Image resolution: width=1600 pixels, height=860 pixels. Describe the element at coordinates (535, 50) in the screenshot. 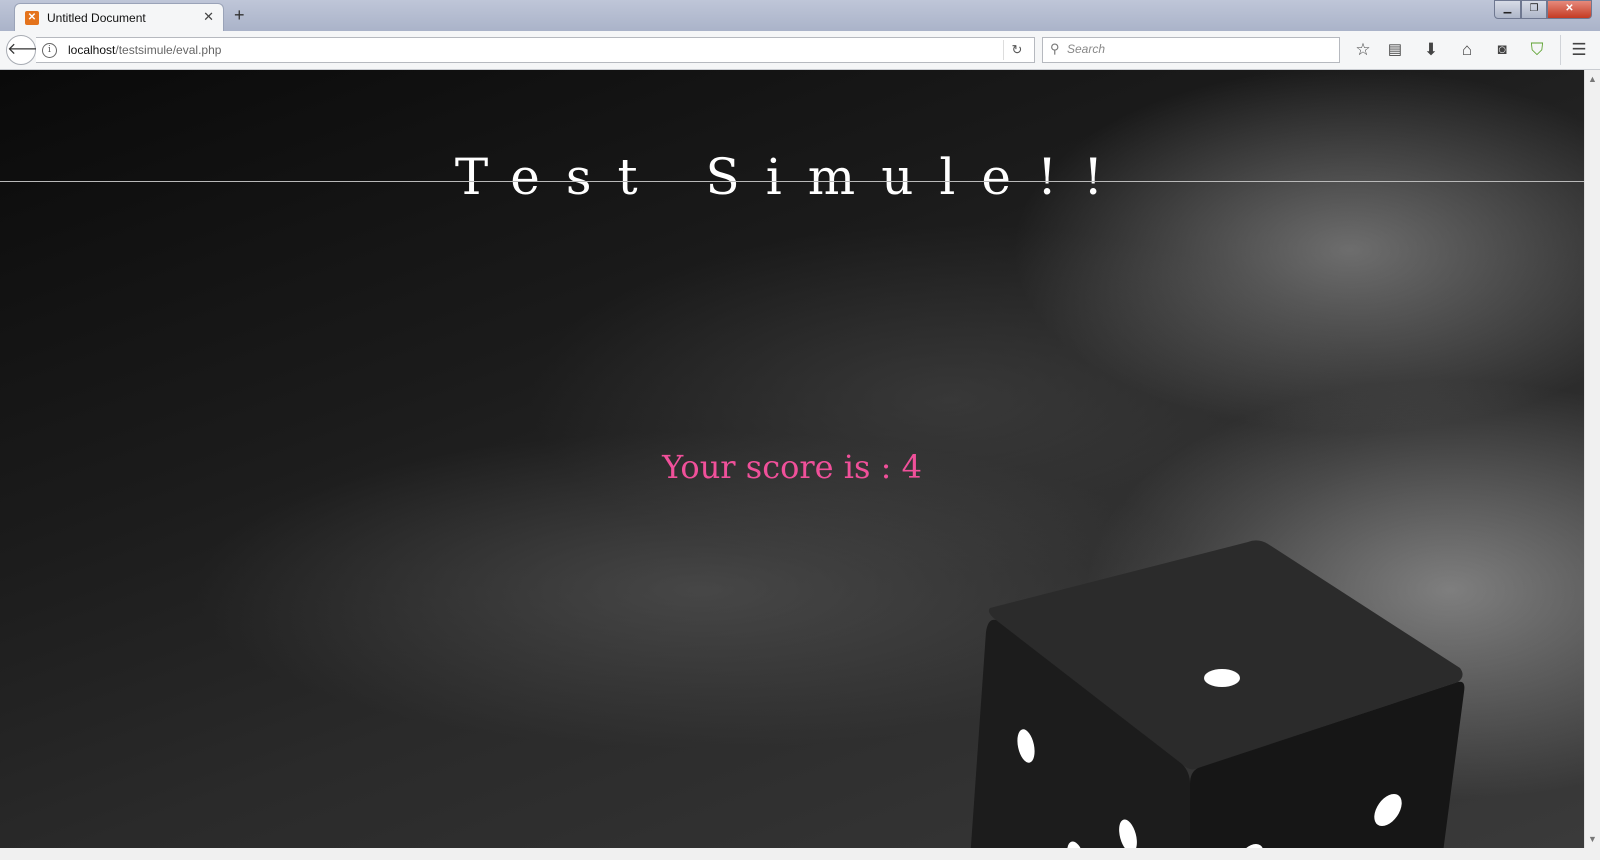

I see `url-bar: i localhost/testsimule/eval.php ↻` at that location.